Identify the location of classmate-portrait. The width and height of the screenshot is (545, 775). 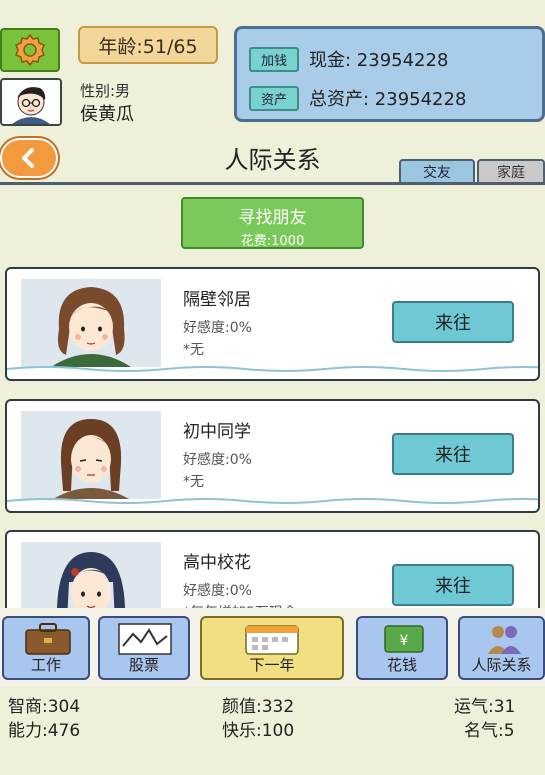
(91, 455).